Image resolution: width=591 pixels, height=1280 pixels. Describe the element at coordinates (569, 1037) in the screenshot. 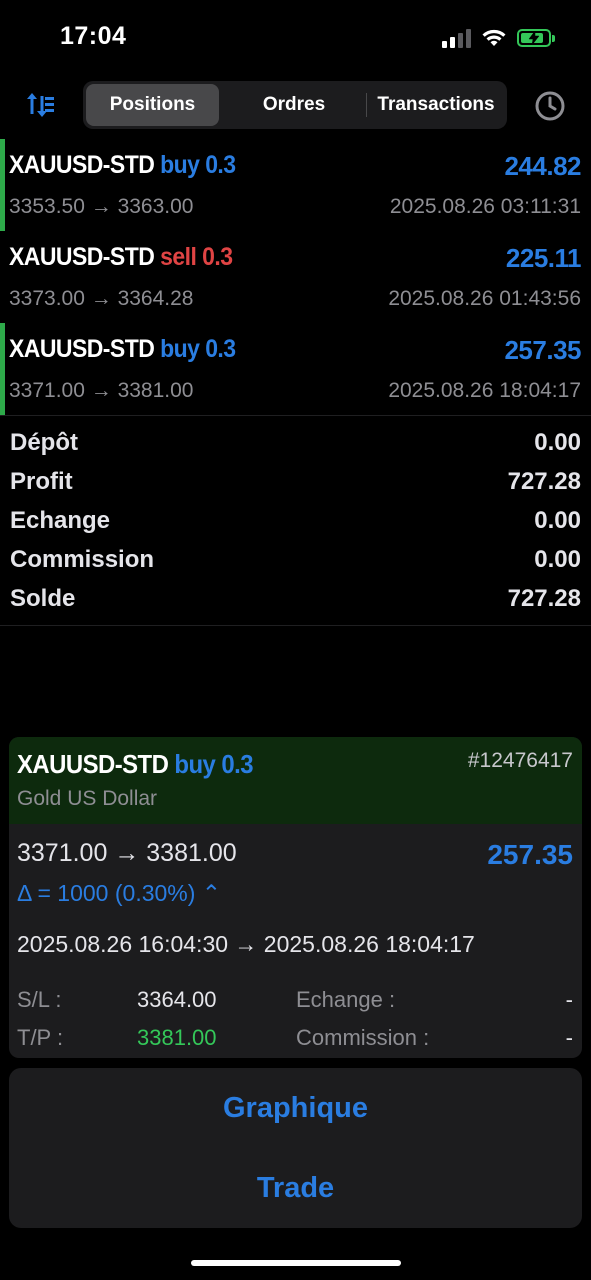

I see `commission-value: -` at that location.